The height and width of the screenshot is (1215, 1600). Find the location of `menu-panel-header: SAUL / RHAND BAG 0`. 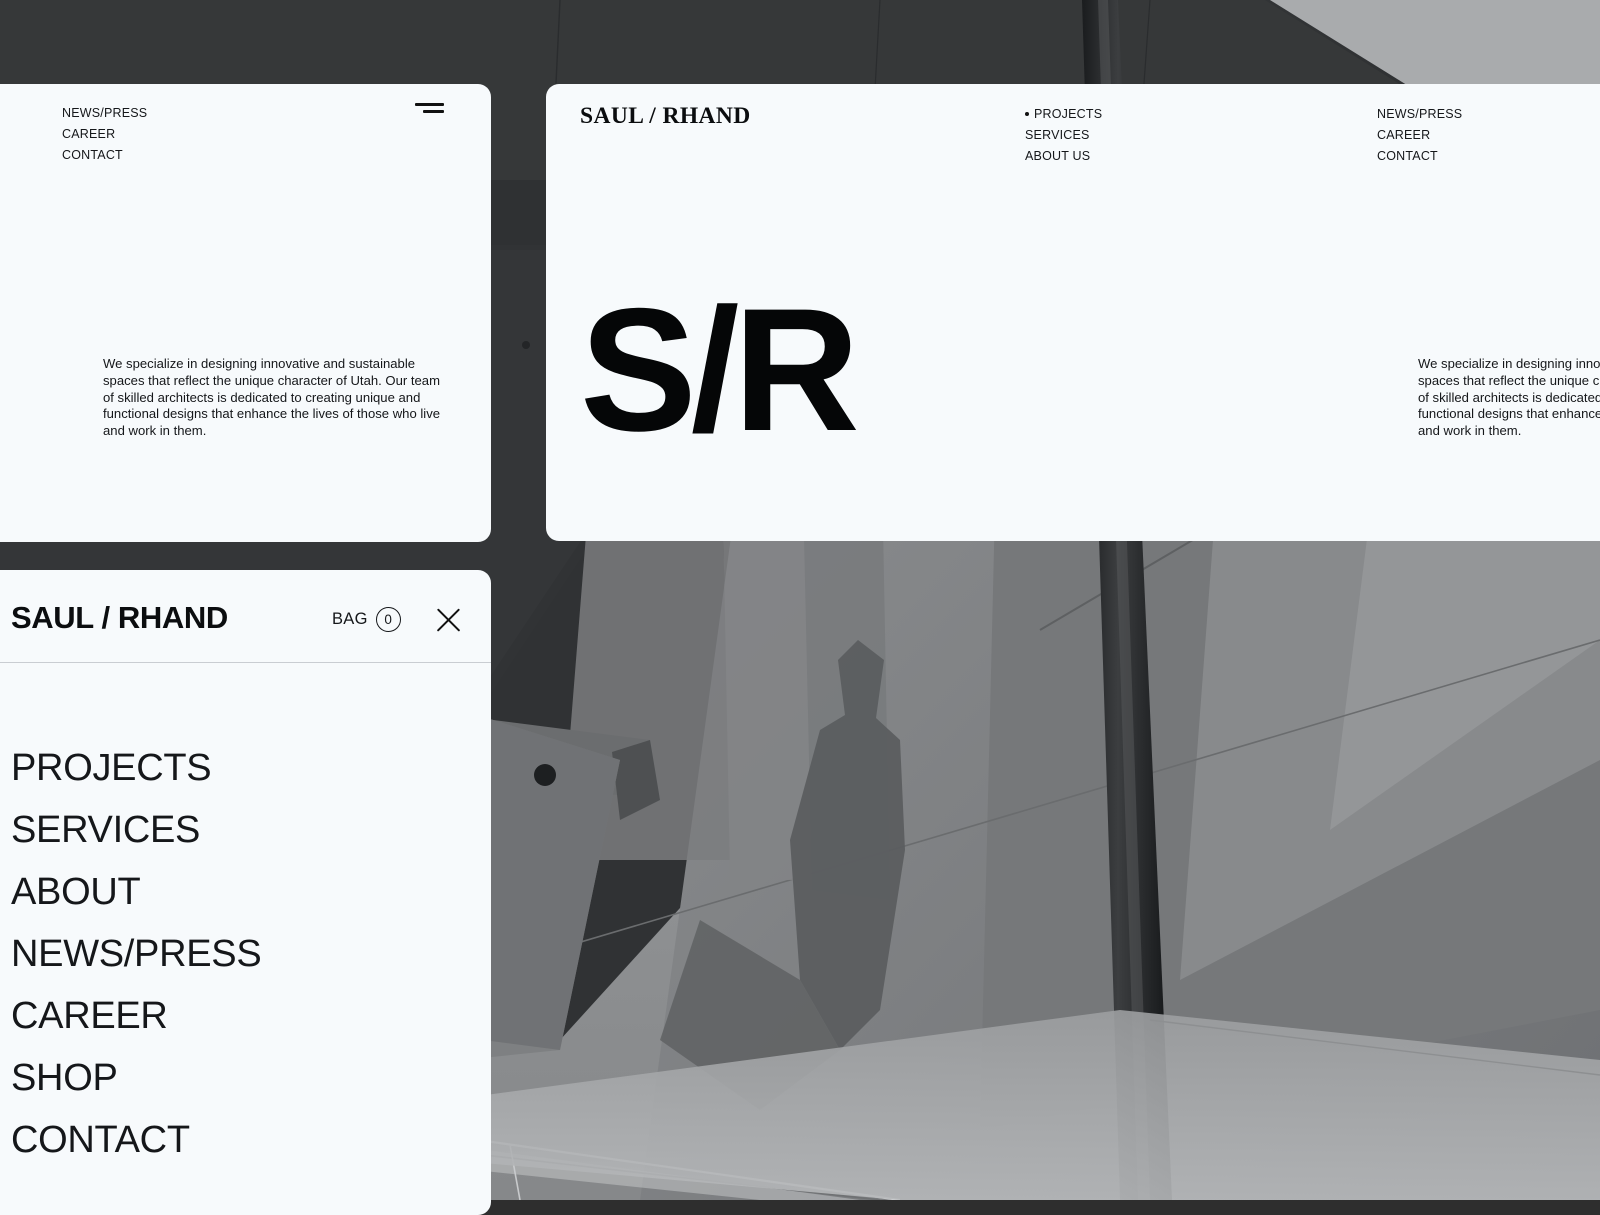

menu-panel-header: SAUL / RHAND BAG 0 is located at coordinates (245, 616).